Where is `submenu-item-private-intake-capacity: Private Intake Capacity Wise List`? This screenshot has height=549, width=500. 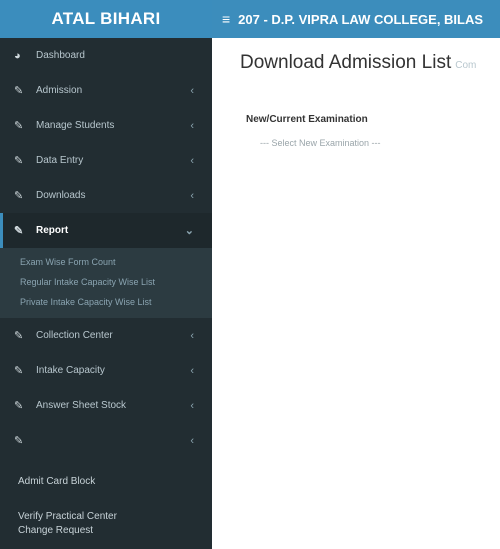
submenu-item-private-intake-capacity: Private Intake Capacity Wise List is located at coordinates (106, 302).